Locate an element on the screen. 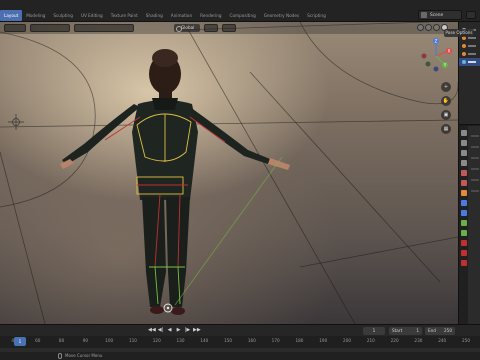 This screenshot has height=360, width=480. viewport-header: Global is located at coordinates (229, 28).